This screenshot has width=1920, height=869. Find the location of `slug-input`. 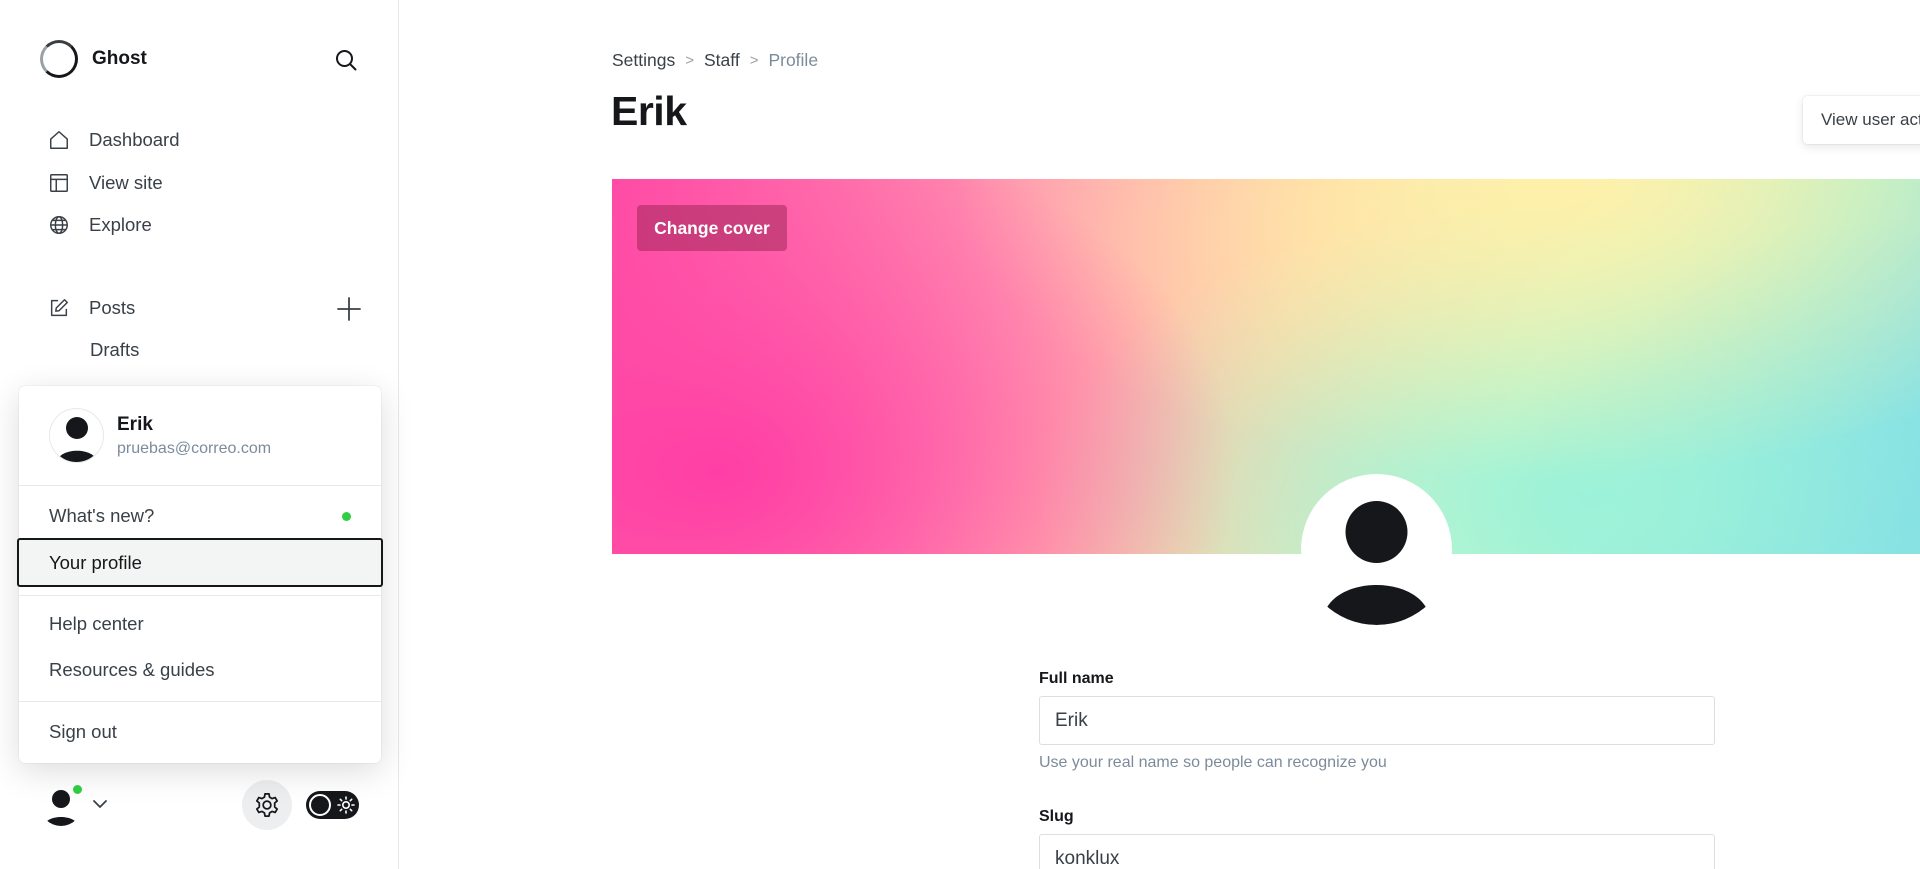

slug-input is located at coordinates (1377, 851).